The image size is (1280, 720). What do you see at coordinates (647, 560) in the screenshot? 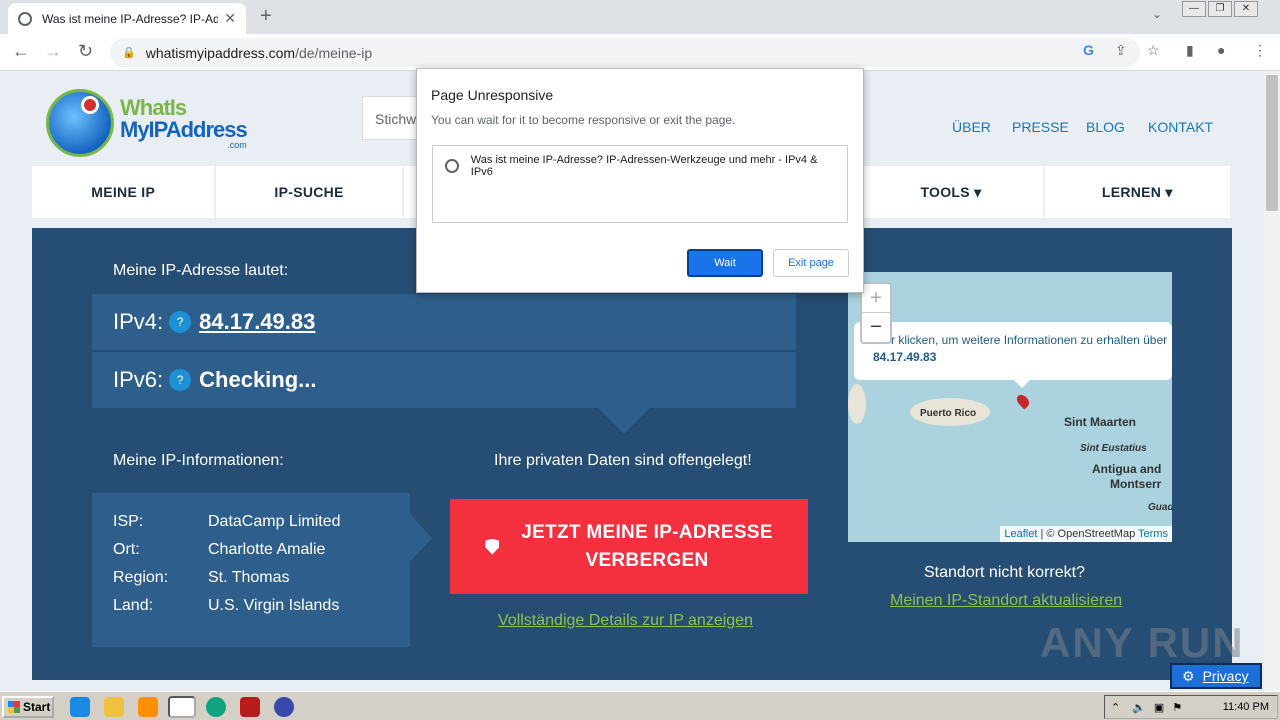
I see `hide-ip-line-2: VERBERGEN` at bounding box center [647, 560].